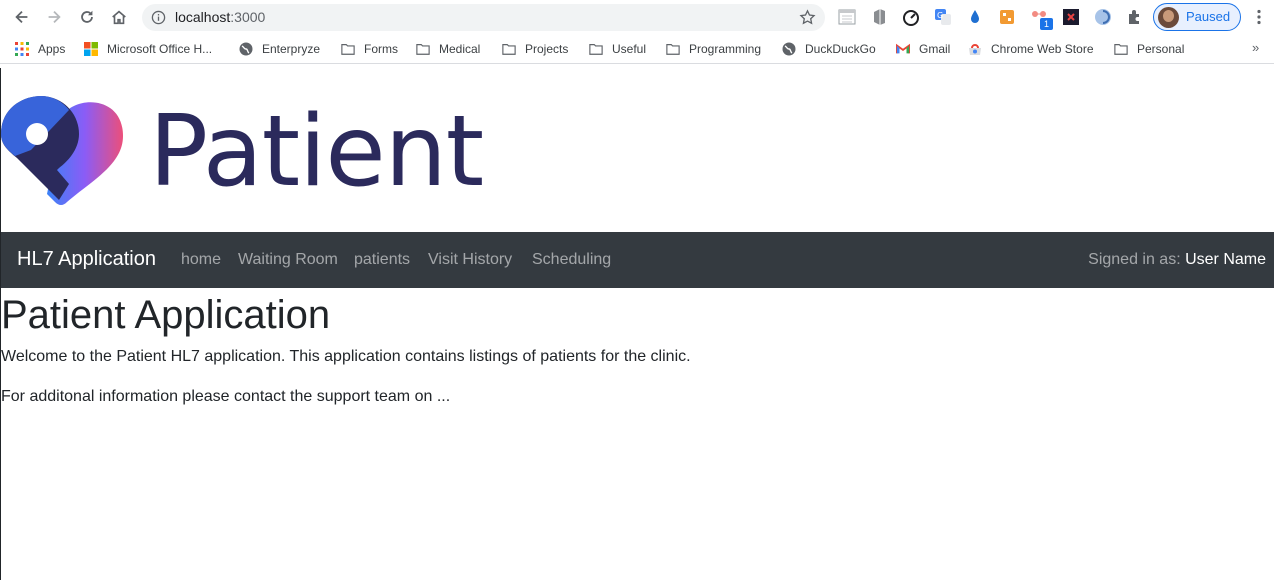  What do you see at coordinates (22, 49) in the screenshot?
I see `apps-grid-icon` at bounding box center [22, 49].